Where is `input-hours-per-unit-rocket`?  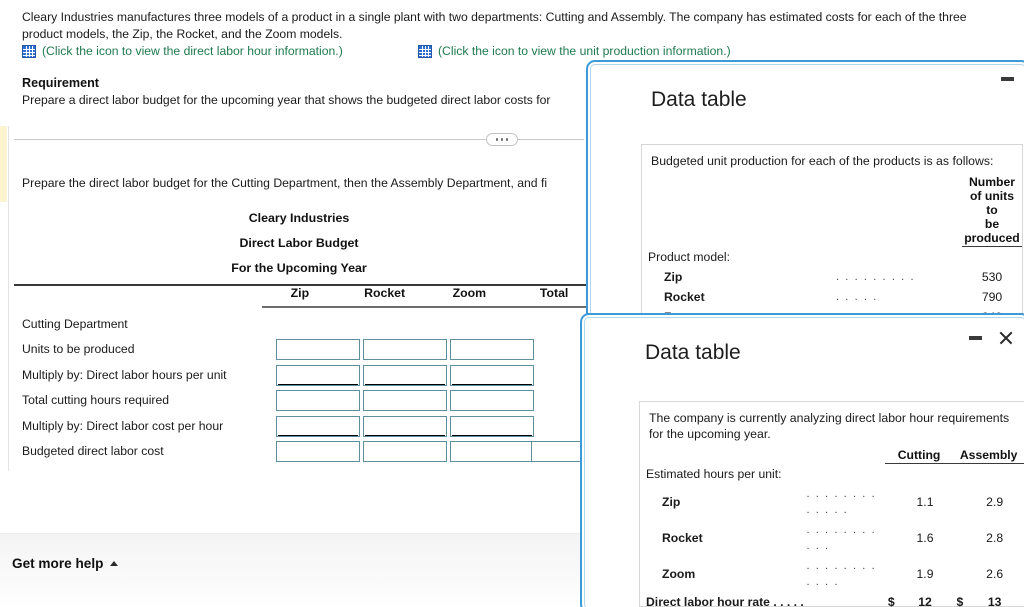 input-hours-per-unit-rocket is located at coordinates (405, 375).